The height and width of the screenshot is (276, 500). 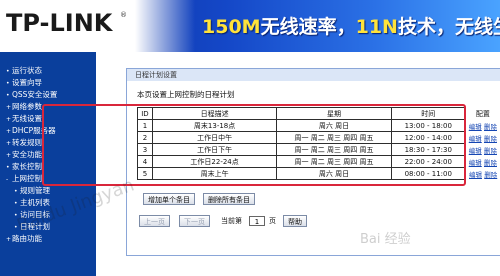 I want to click on cell-id: 2, so click(x=145, y=137).